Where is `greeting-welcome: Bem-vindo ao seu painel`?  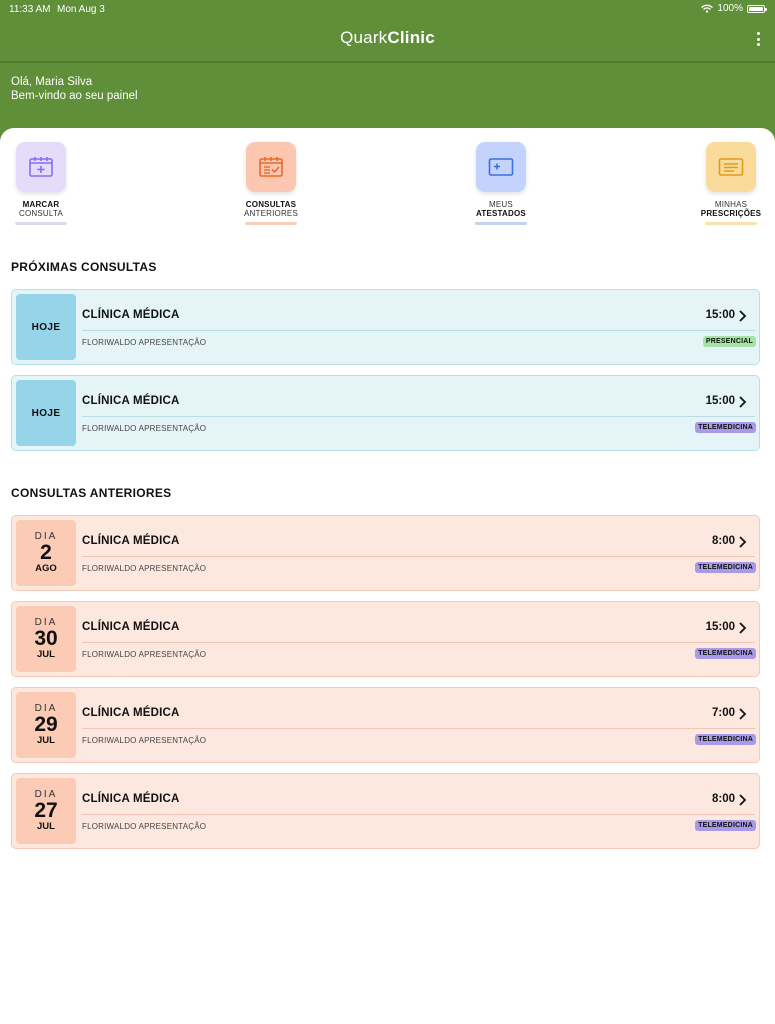 greeting-welcome: Bem-vindo ao seu painel is located at coordinates (74, 96).